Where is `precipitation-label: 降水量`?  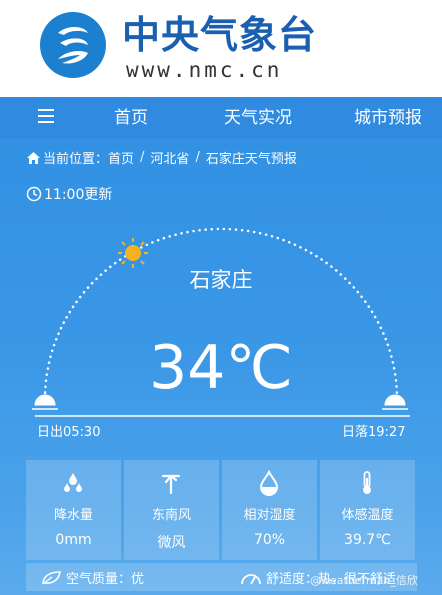
precipitation-label: 降水量 is located at coordinates (73, 515).